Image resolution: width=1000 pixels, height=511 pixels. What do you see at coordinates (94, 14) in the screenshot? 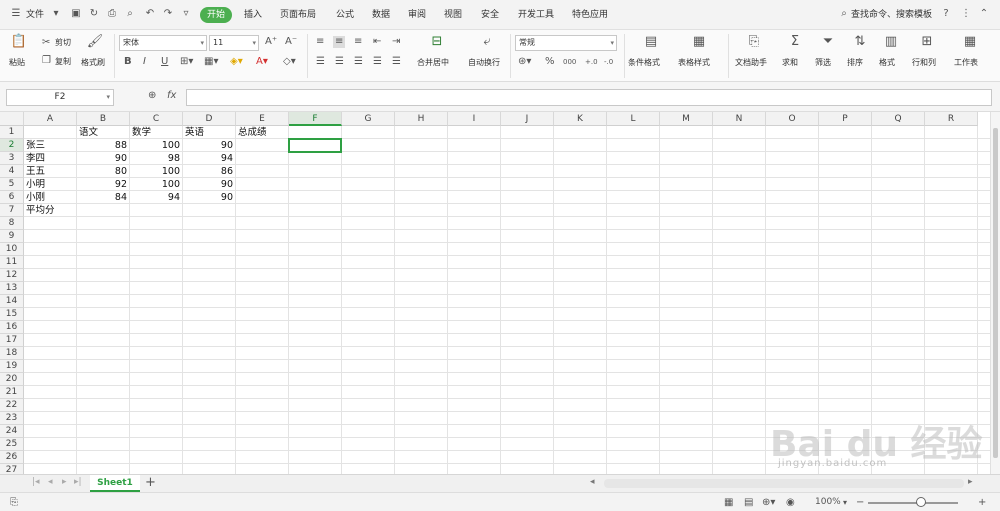
I see `save-as-icon: ↻` at bounding box center [94, 14].